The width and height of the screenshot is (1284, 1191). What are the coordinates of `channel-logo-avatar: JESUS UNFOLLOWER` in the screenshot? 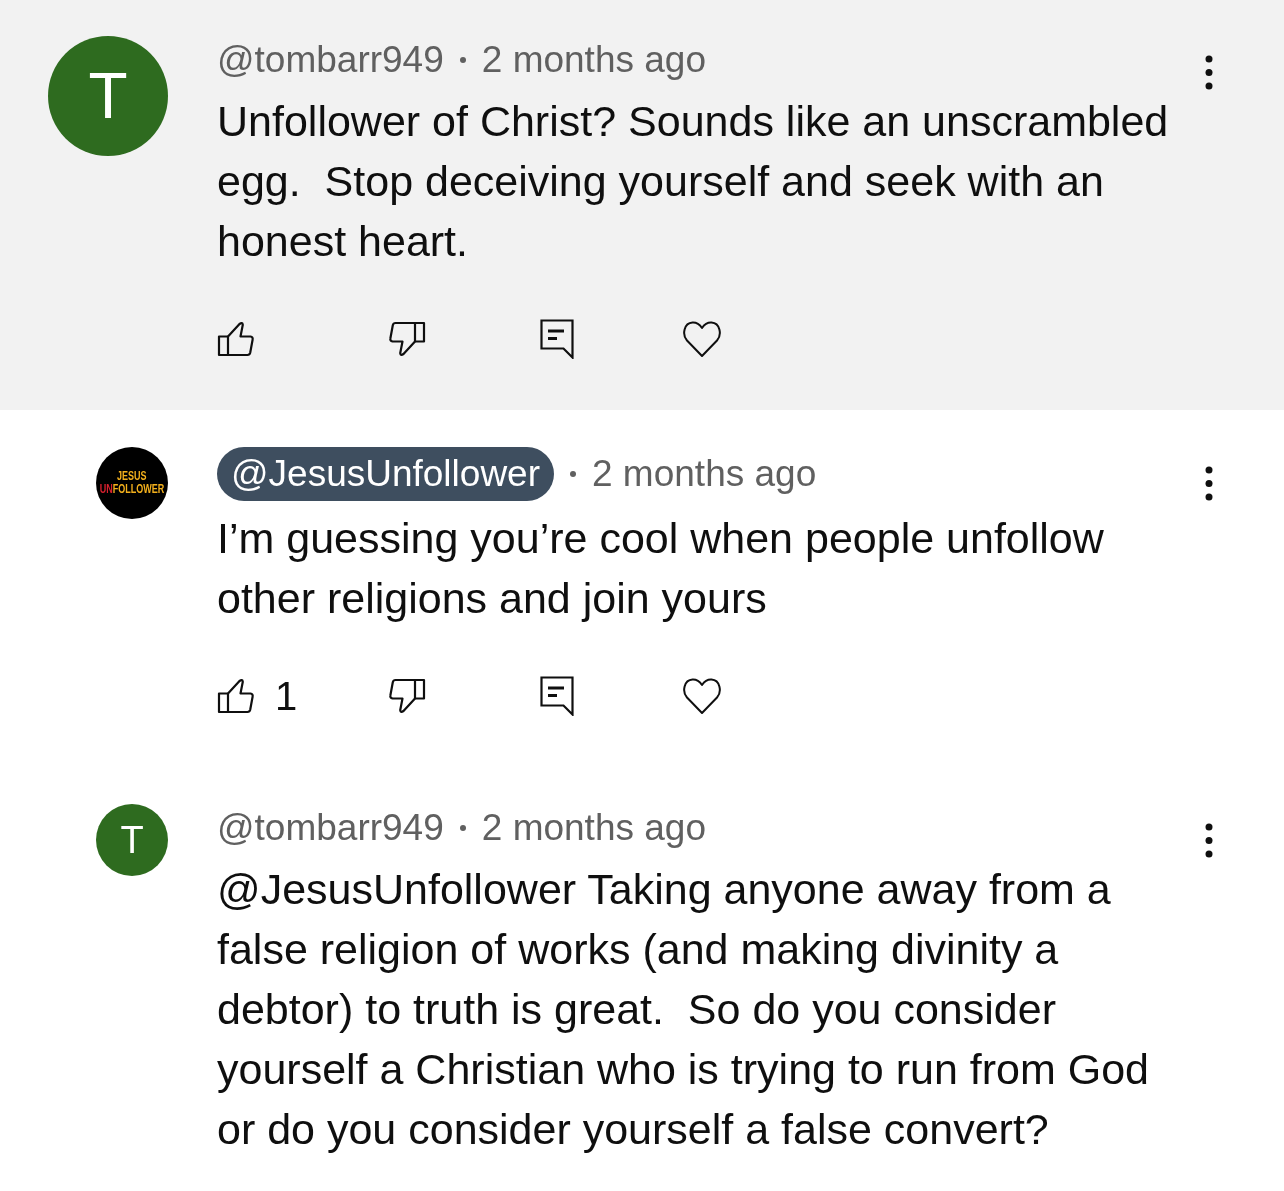 It's located at (132, 483).